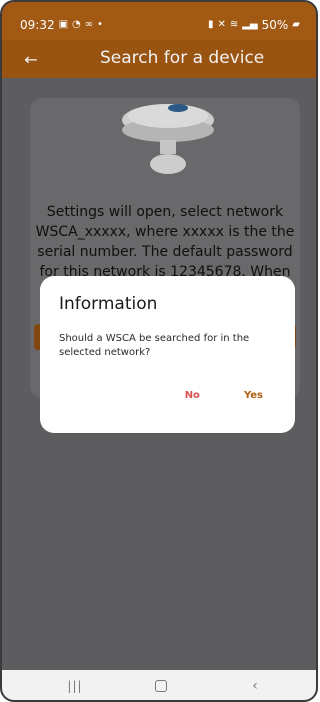  I want to click on home-button, so click(161, 686).